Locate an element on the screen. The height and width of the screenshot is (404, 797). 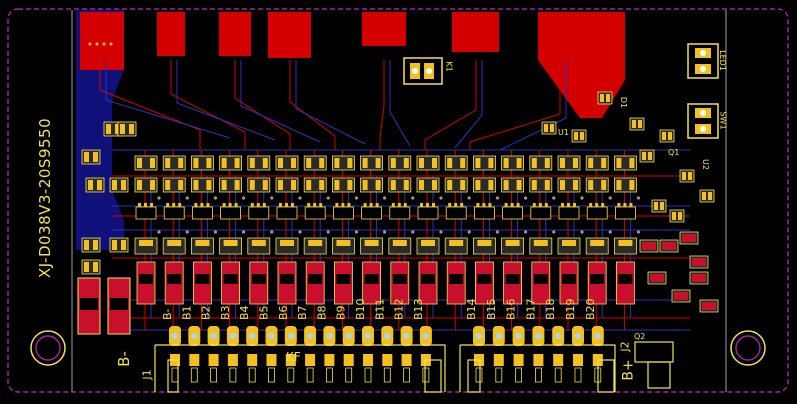
balance-pin-label: B10 is located at coordinates (360, 309).